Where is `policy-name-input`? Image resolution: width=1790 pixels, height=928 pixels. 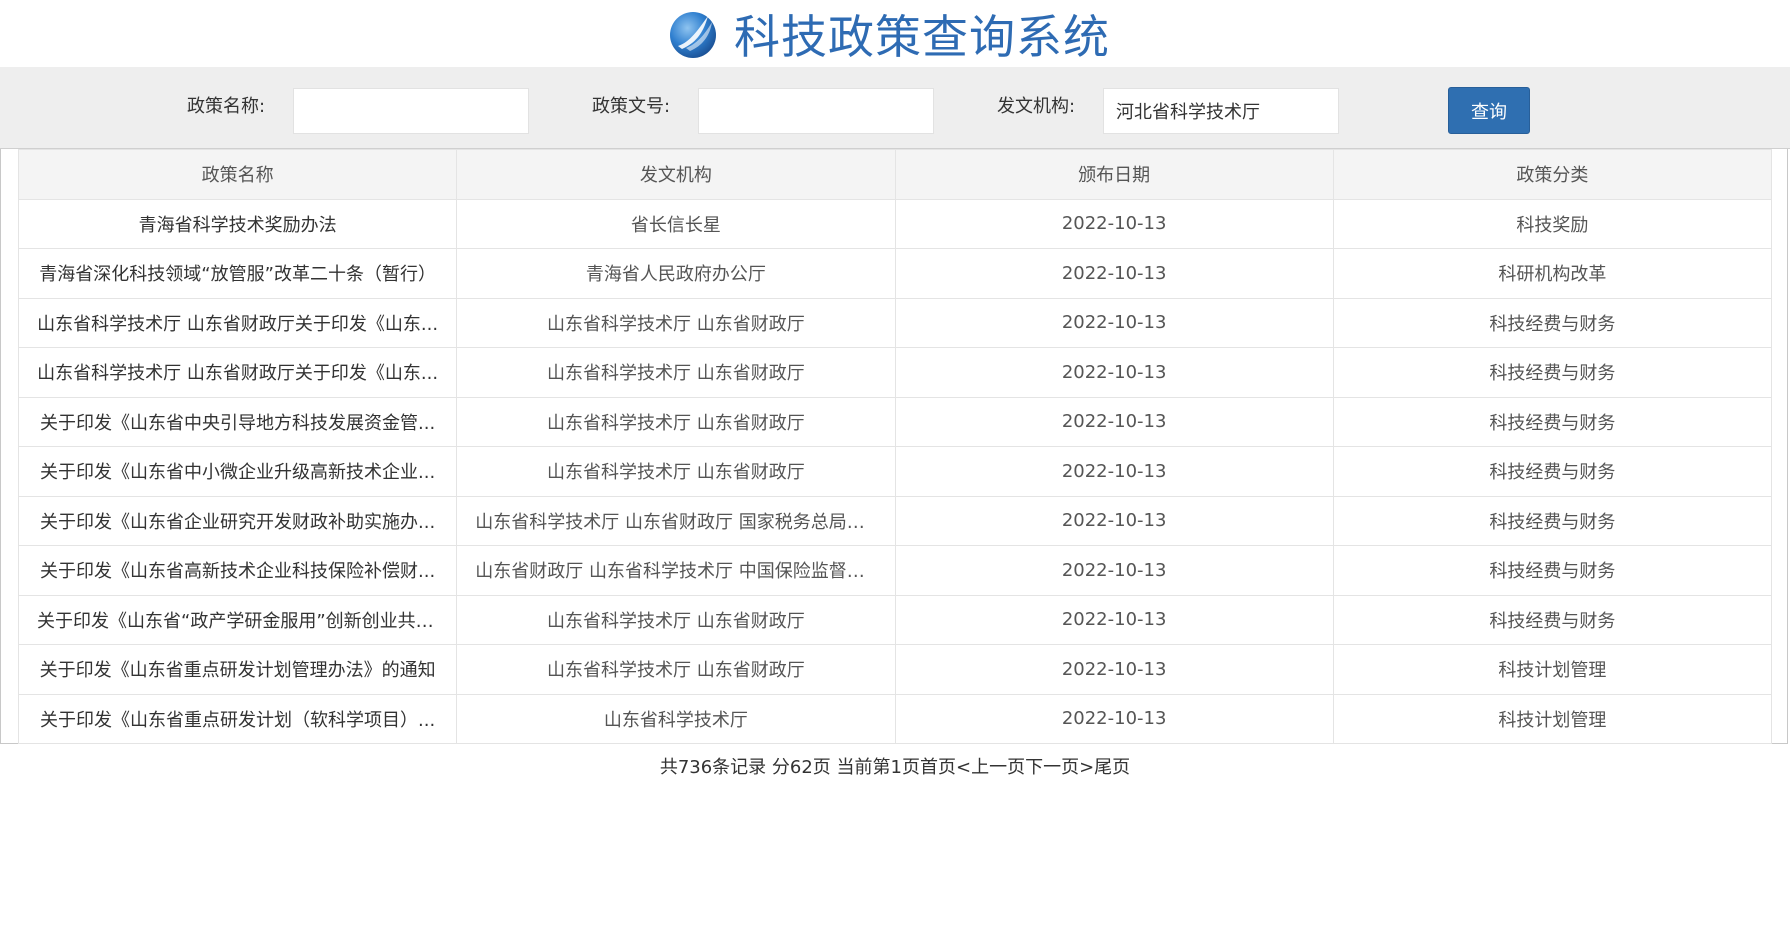 policy-name-input is located at coordinates (411, 111).